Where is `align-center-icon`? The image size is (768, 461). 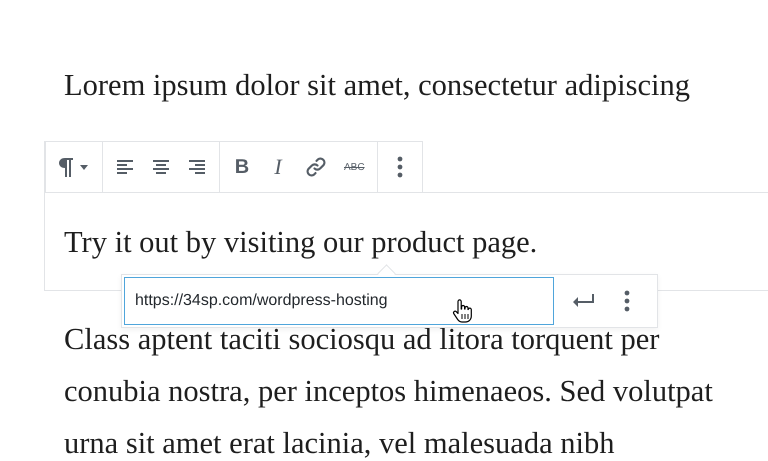 align-center-icon is located at coordinates (161, 167).